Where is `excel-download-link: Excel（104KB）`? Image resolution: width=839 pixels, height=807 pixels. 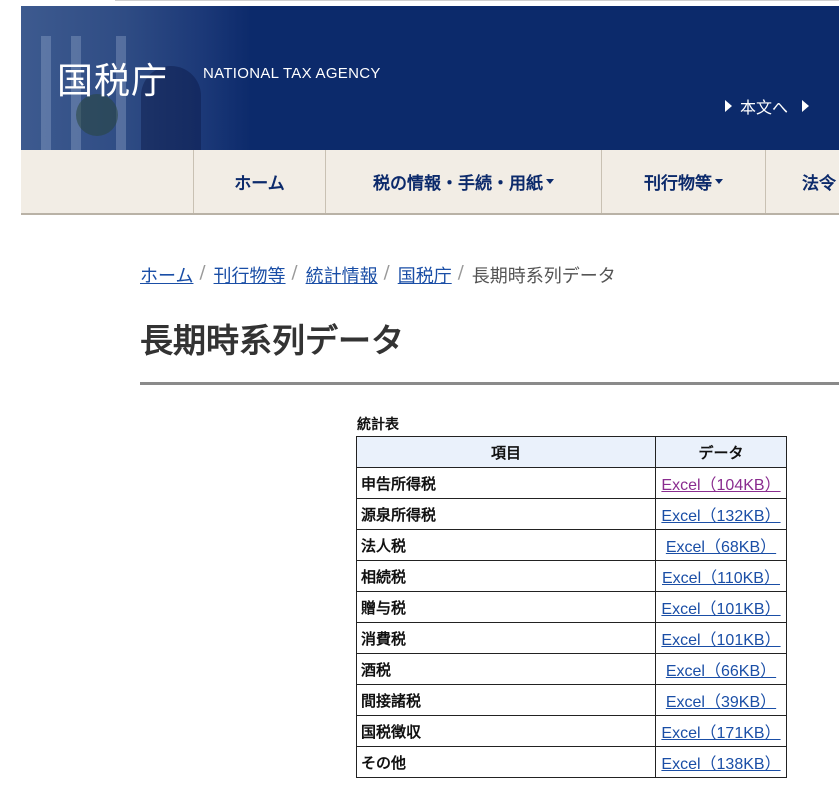 excel-download-link: Excel（104KB） is located at coordinates (720, 485).